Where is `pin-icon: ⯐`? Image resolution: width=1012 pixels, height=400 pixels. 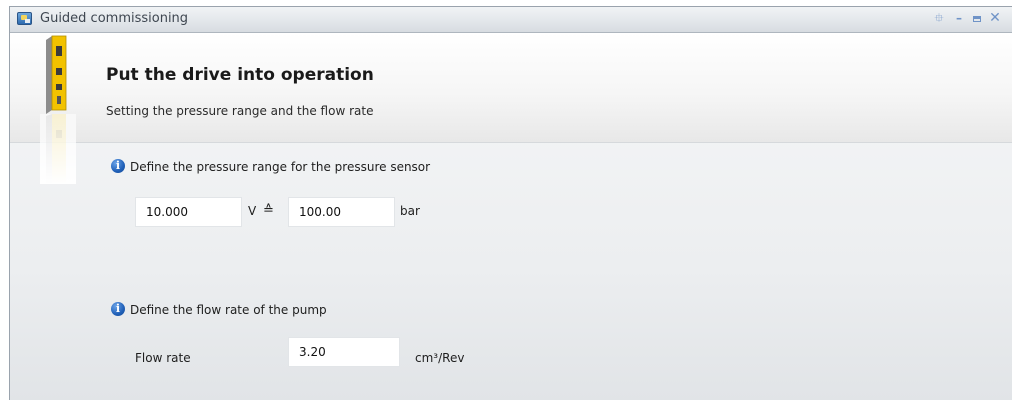
pin-icon: ⯐ is located at coordinates (939, 18).